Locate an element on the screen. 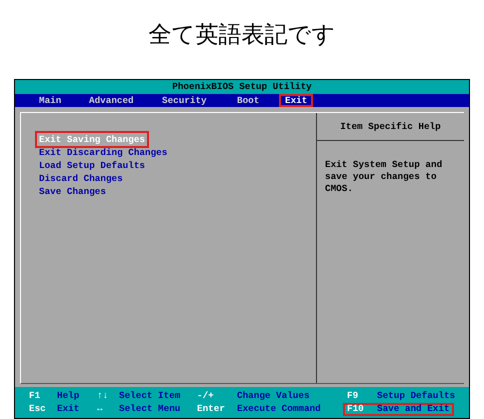 This screenshot has width=484, height=419. shortcut-action: Change Values is located at coordinates (273, 396).